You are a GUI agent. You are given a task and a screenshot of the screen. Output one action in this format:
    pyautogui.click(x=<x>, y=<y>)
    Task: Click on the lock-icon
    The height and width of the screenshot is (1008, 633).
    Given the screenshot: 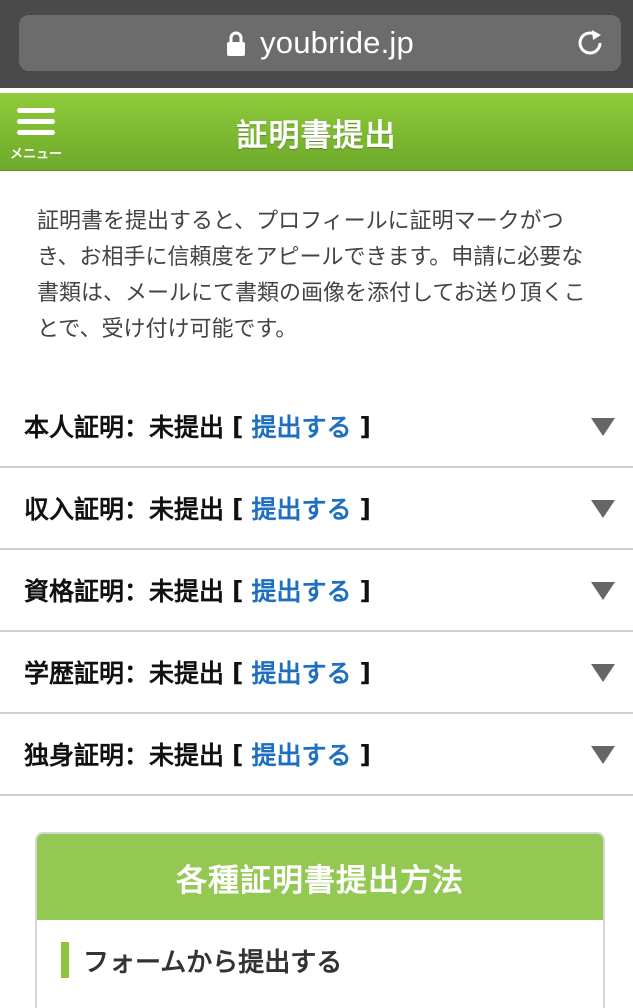 What is the action you would take?
    pyautogui.click(x=236, y=43)
    